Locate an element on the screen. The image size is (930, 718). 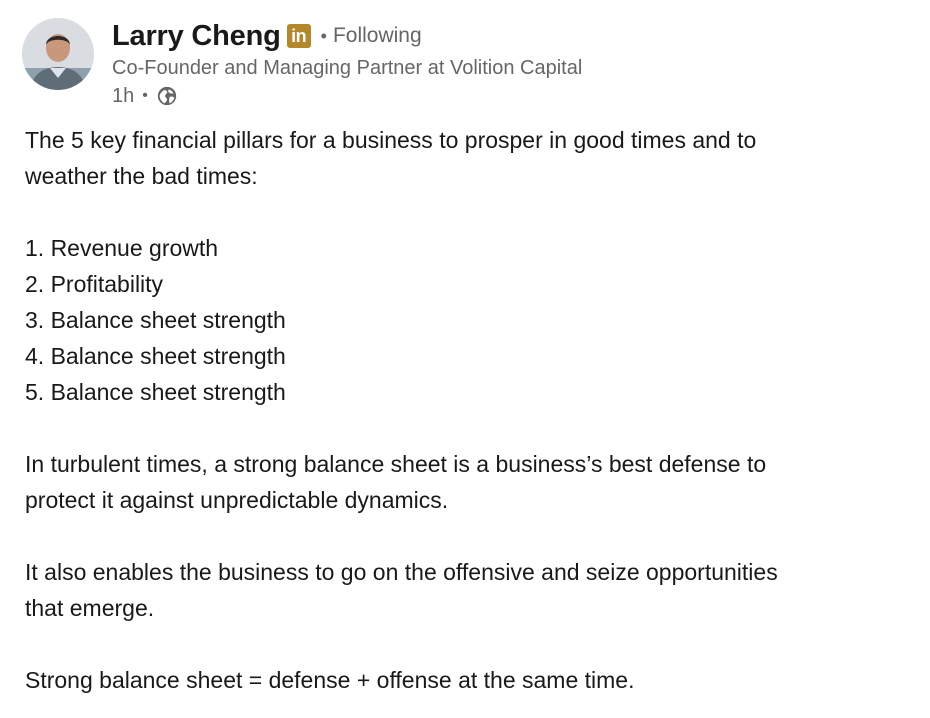
author-avatar is located at coordinates (58, 54).